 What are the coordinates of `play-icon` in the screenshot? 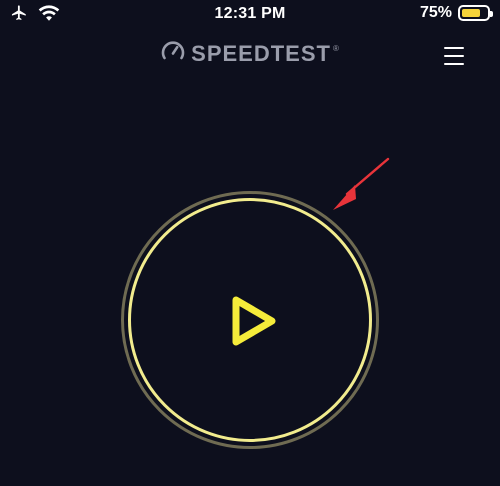 It's located at (251, 321).